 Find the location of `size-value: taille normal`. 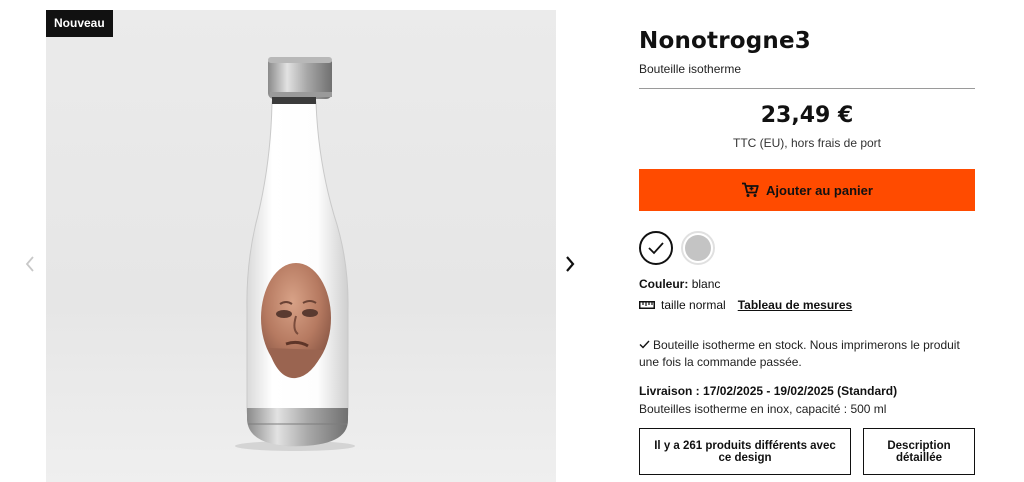

size-value: taille normal is located at coordinates (693, 305).